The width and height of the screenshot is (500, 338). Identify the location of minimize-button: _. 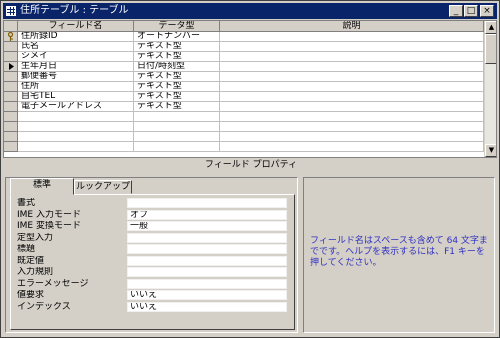
(456, 11).